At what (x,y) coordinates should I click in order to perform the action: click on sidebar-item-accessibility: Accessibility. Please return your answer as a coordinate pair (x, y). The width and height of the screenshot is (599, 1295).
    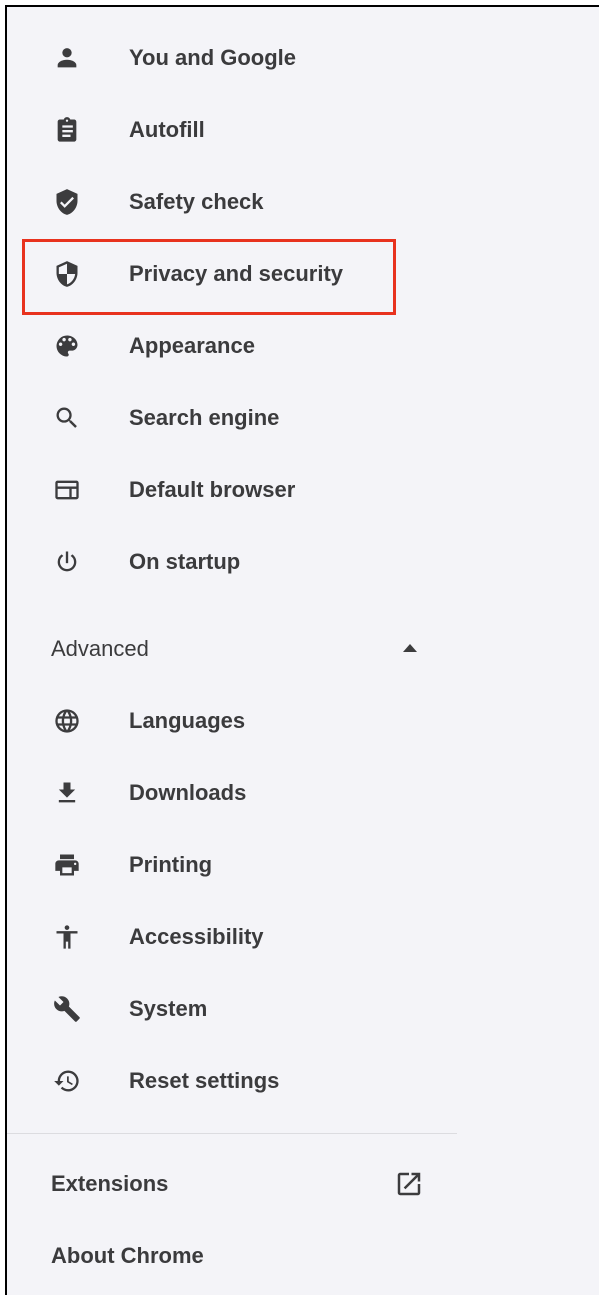
    Looking at the image, I should click on (232, 937).